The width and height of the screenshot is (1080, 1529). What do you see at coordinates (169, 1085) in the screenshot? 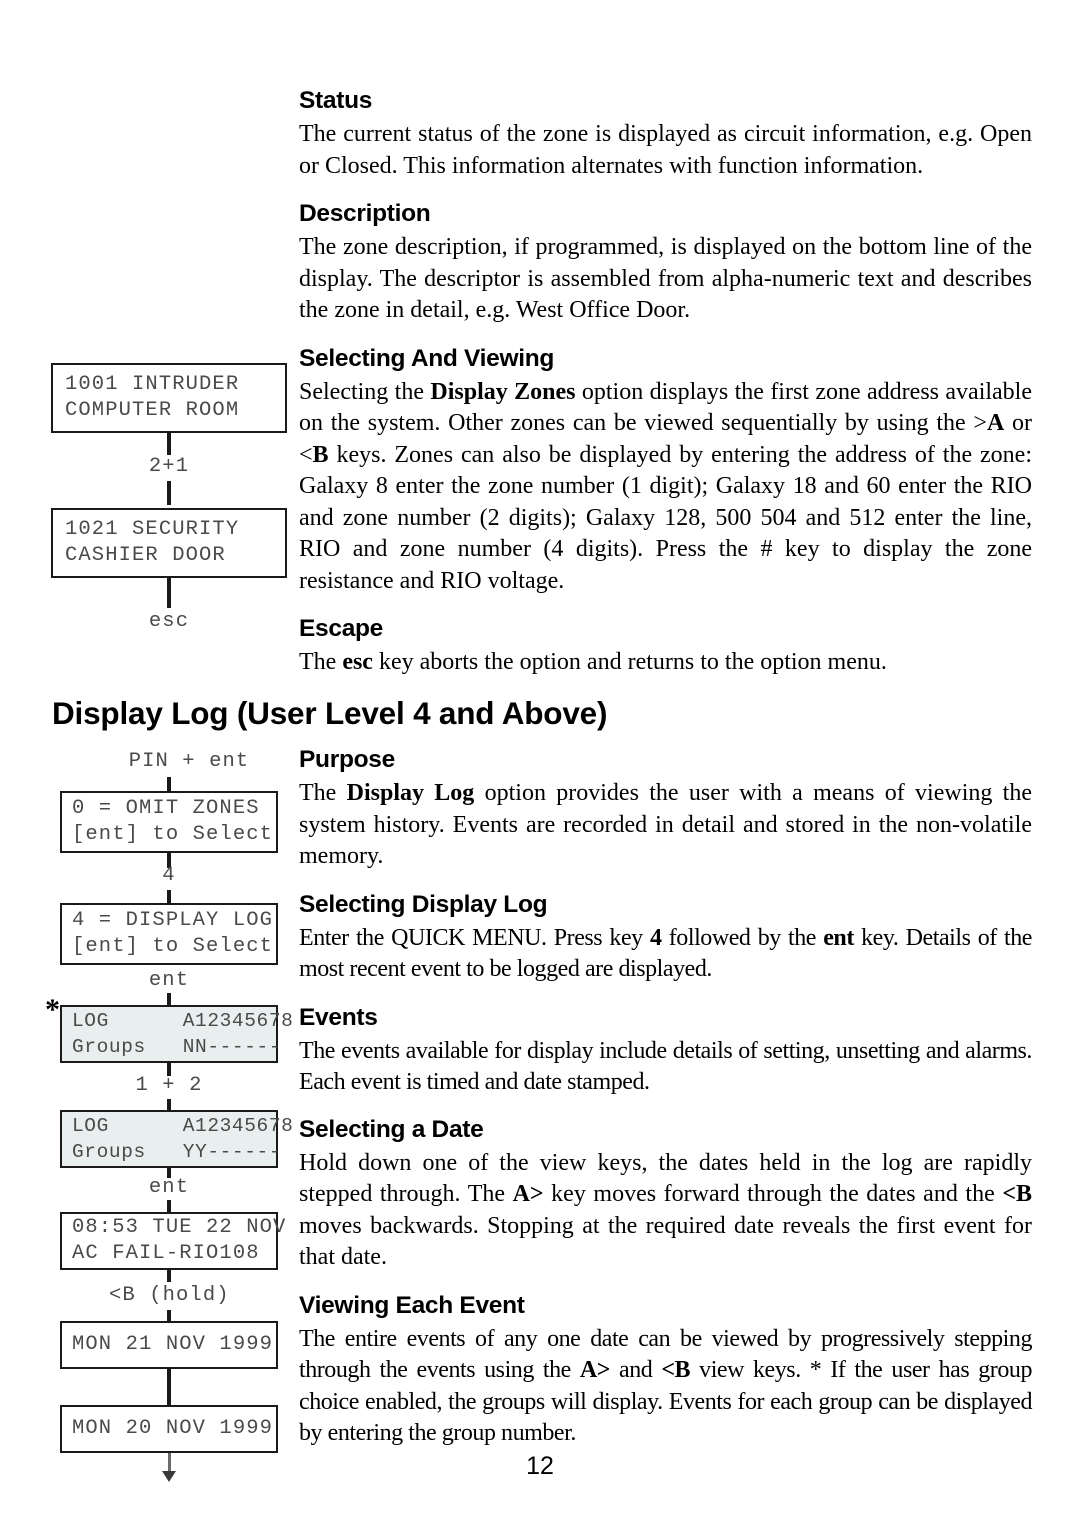
I see `connector-label-1plus2: 1 + 2` at bounding box center [169, 1085].